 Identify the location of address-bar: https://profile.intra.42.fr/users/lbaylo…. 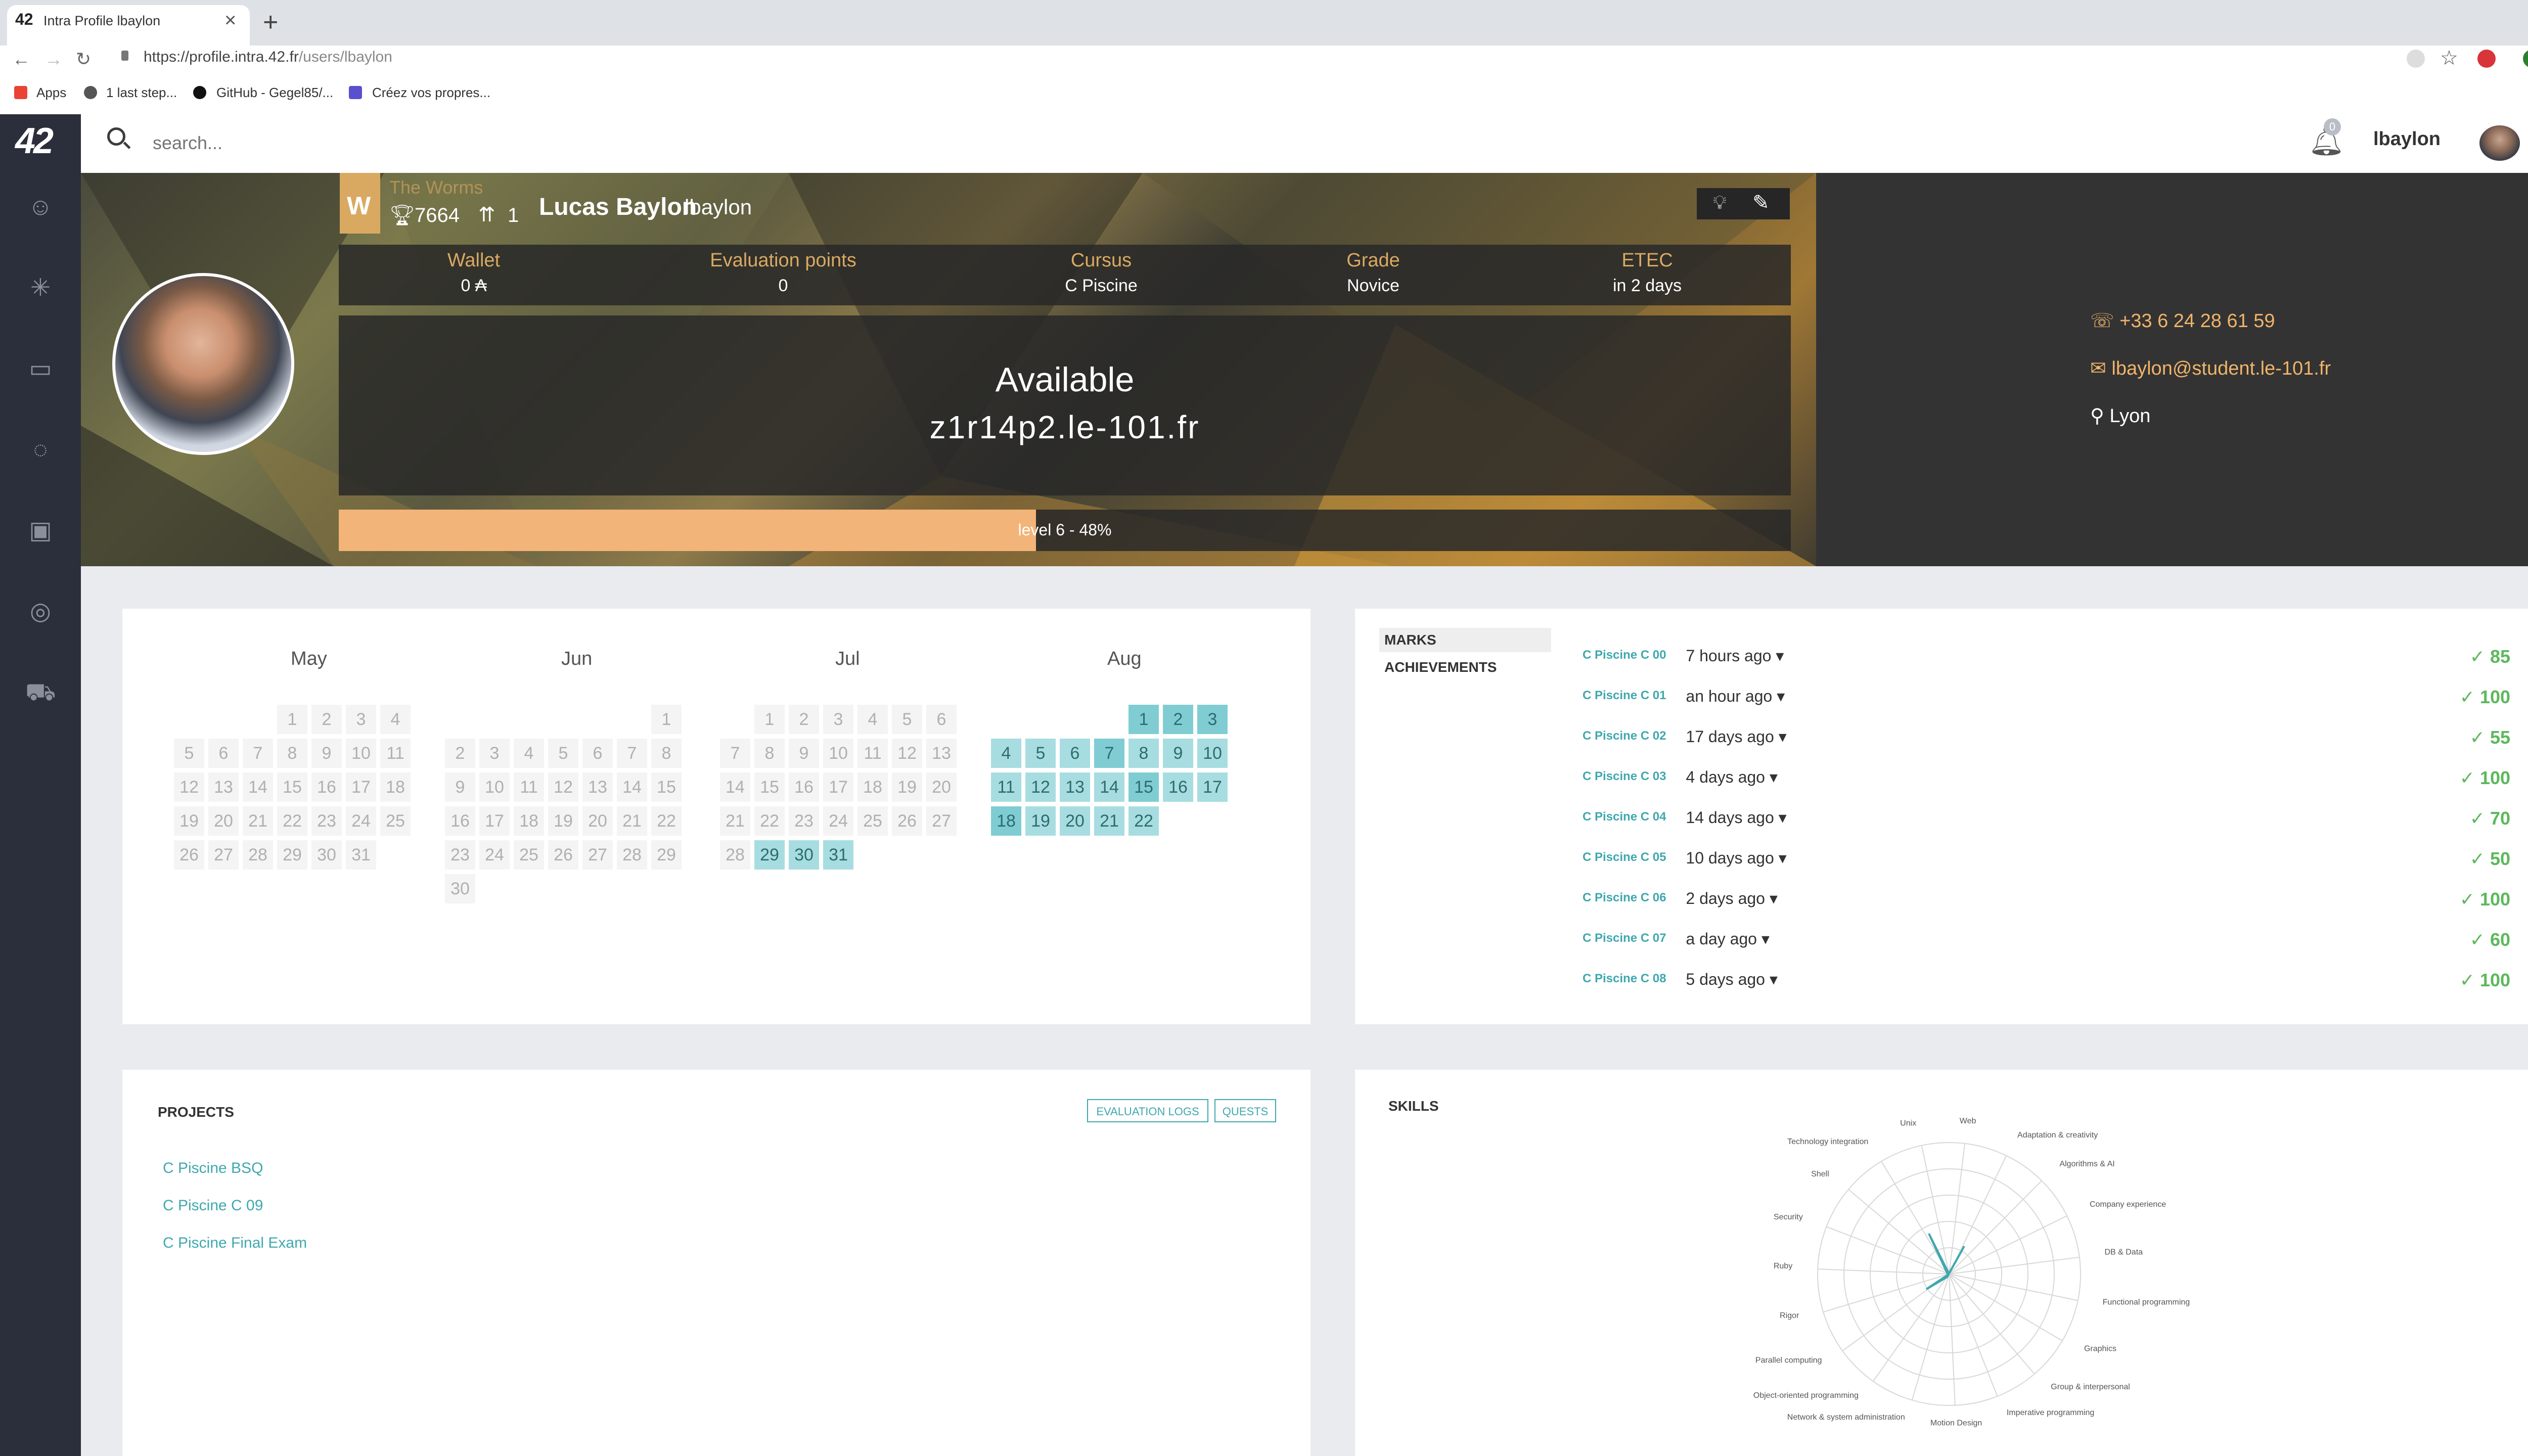
(268, 57).